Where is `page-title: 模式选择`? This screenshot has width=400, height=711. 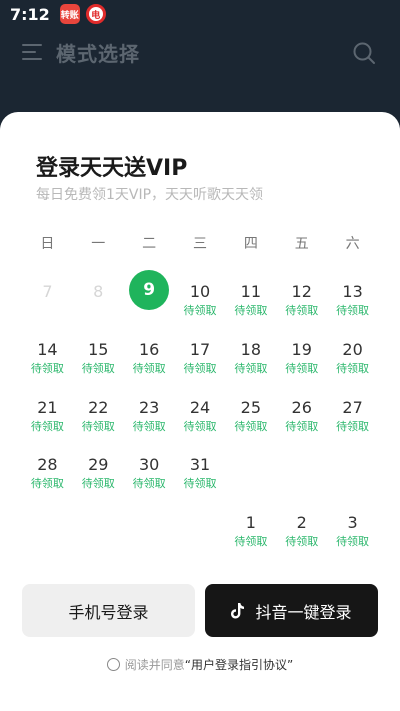
page-title: 模式选择 is located at coordinates (98, 53).